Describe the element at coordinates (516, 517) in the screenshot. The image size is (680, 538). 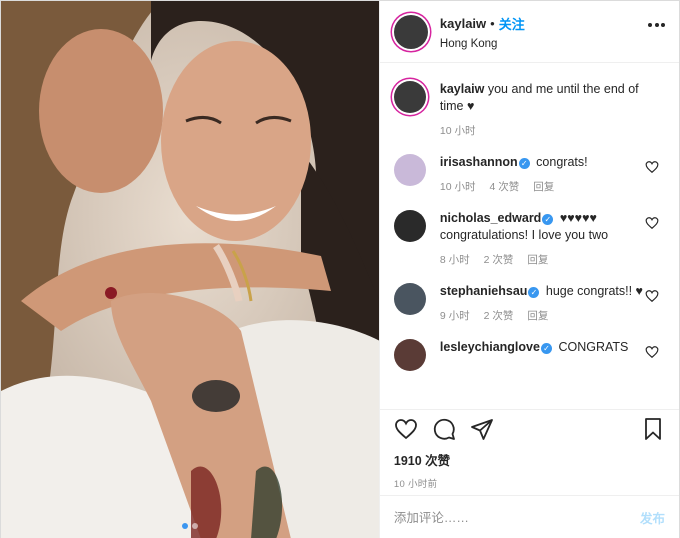
I see `comment-input` at that location.